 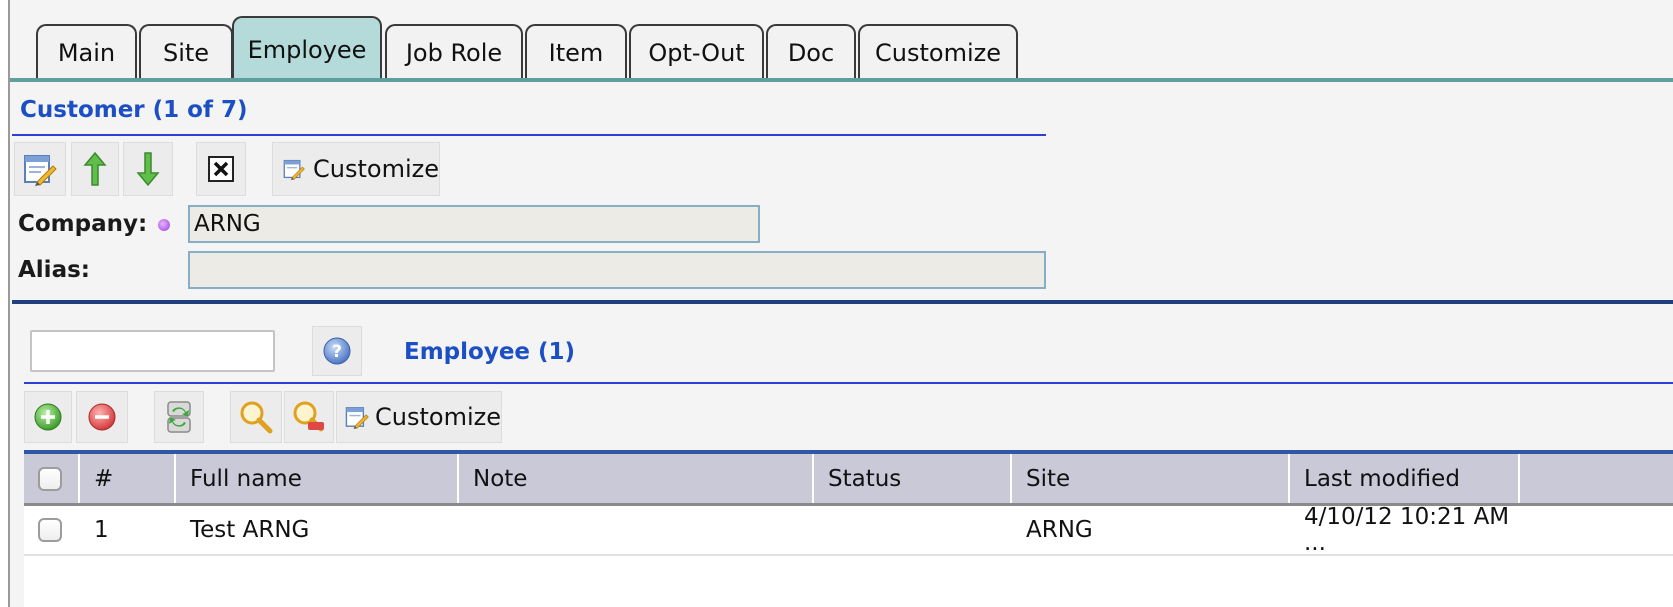 I want to click on row-site: ARNG, so click(x=1059, y=530).